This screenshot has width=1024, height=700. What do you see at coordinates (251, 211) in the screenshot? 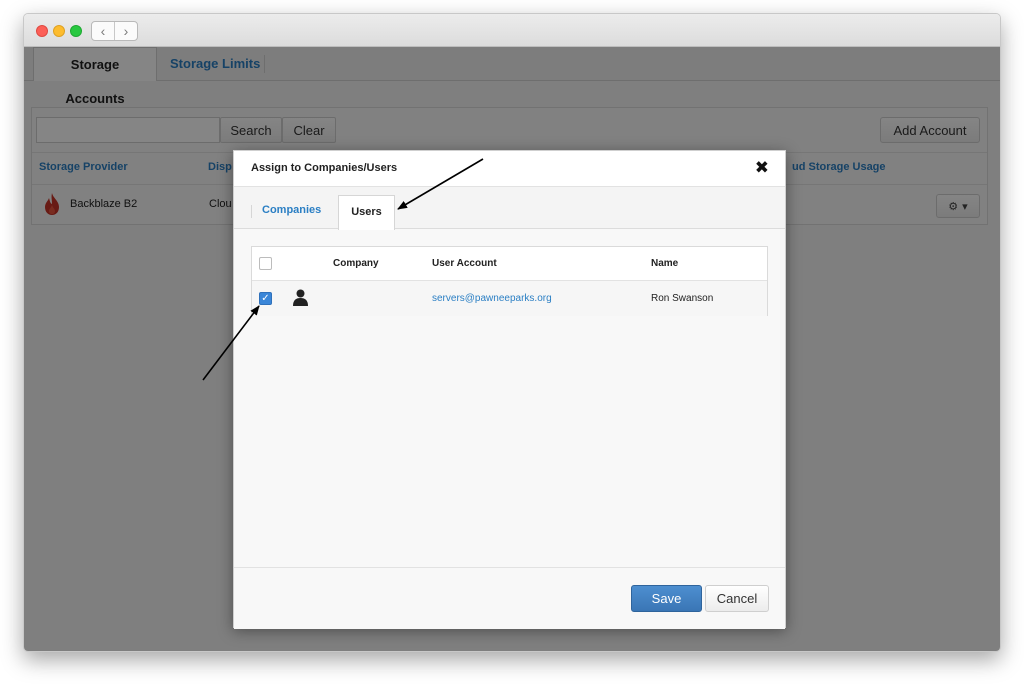
I see `tab-divider` at bounding box center [251, 211].